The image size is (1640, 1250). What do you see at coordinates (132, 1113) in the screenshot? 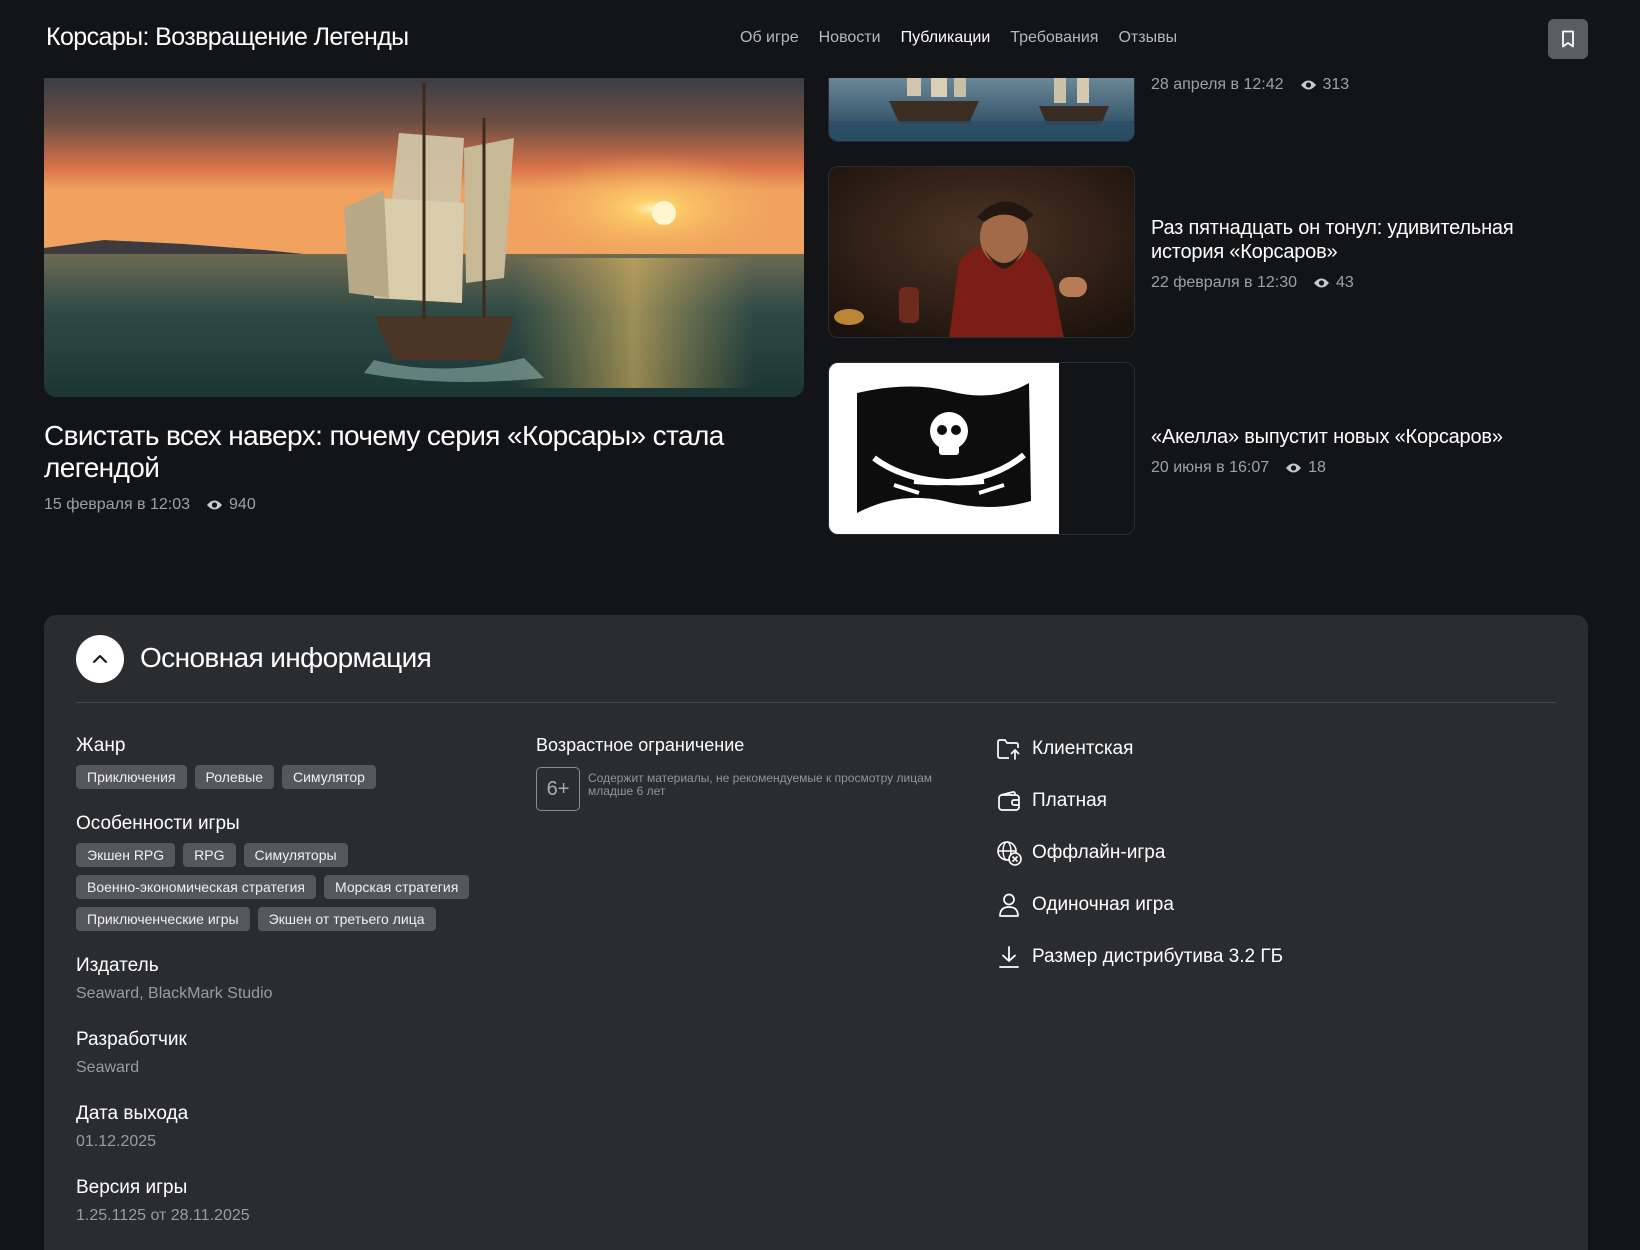
I see `release-label: Дата выхода` at bounding box center [132, 1113].